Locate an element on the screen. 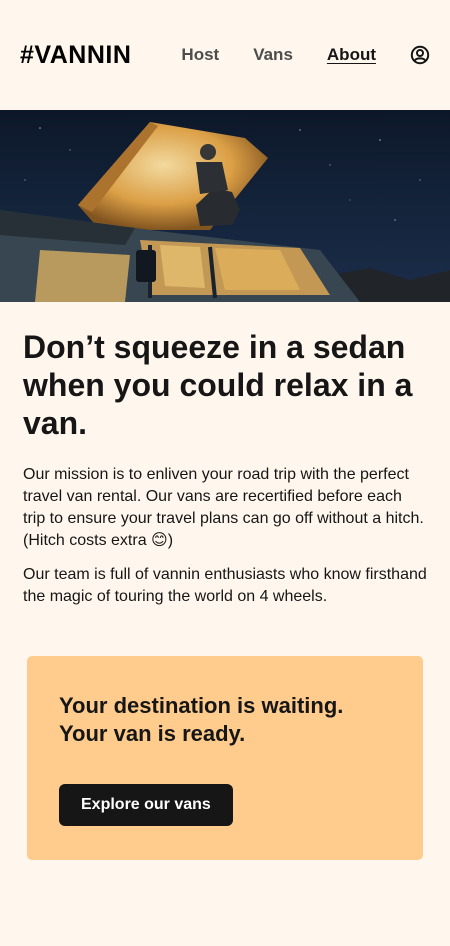  nav-host: Host is located at coordinates (200, 55).